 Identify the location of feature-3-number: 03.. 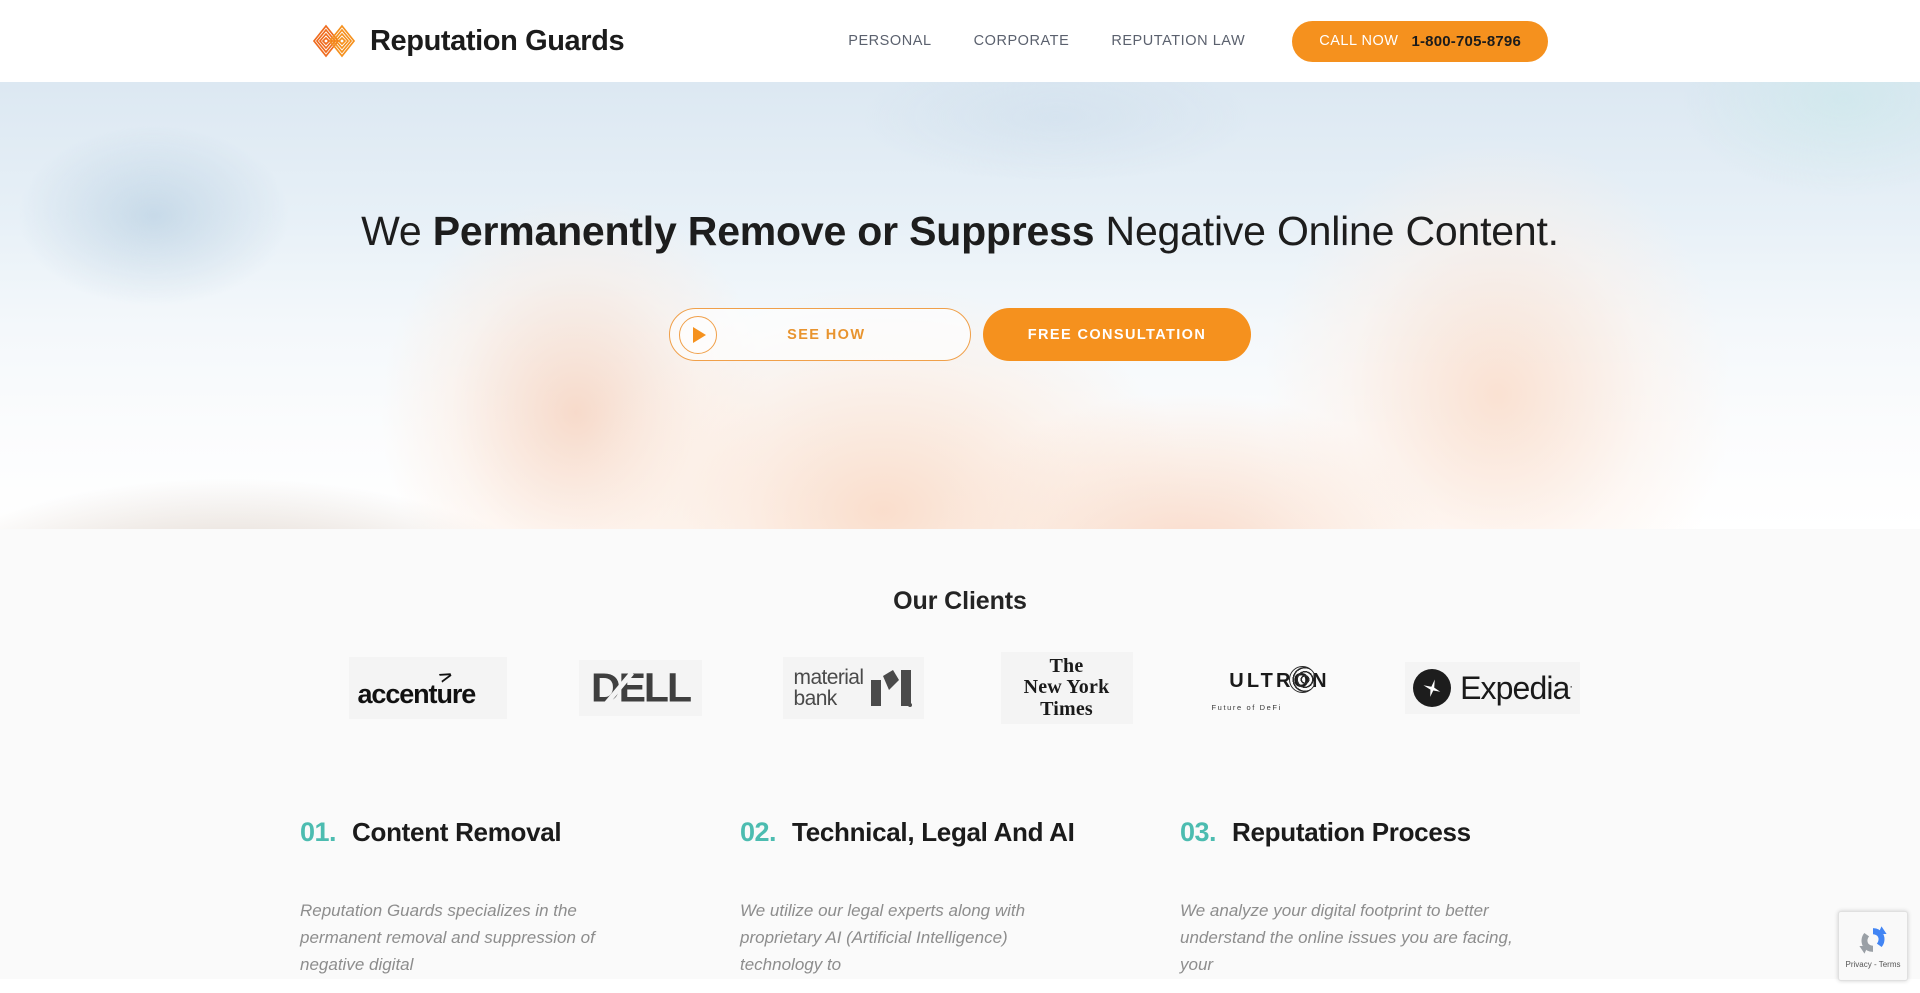
(1198, 832).